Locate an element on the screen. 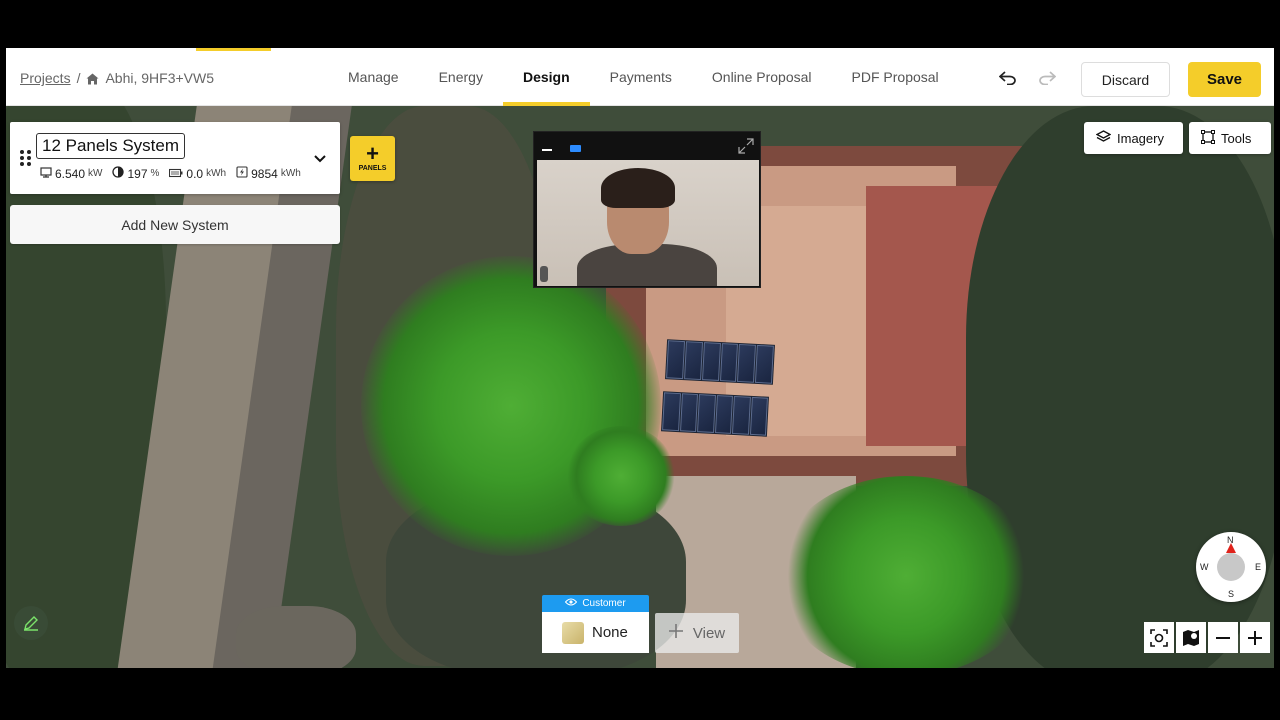 The image size is (1280, 720). breadcrumb-projects-link: Projects is located at coordinates (45, 78).